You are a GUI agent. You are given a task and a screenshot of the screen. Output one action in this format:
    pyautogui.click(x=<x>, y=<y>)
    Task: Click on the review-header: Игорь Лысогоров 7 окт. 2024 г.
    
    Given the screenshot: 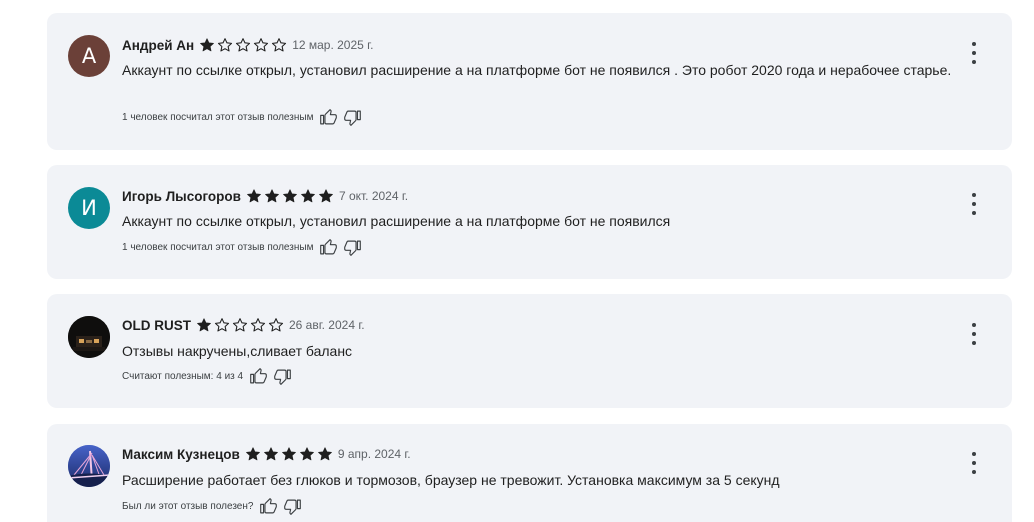 What is the action you would take?
    pyautogui.click(x=265, y=196)
    